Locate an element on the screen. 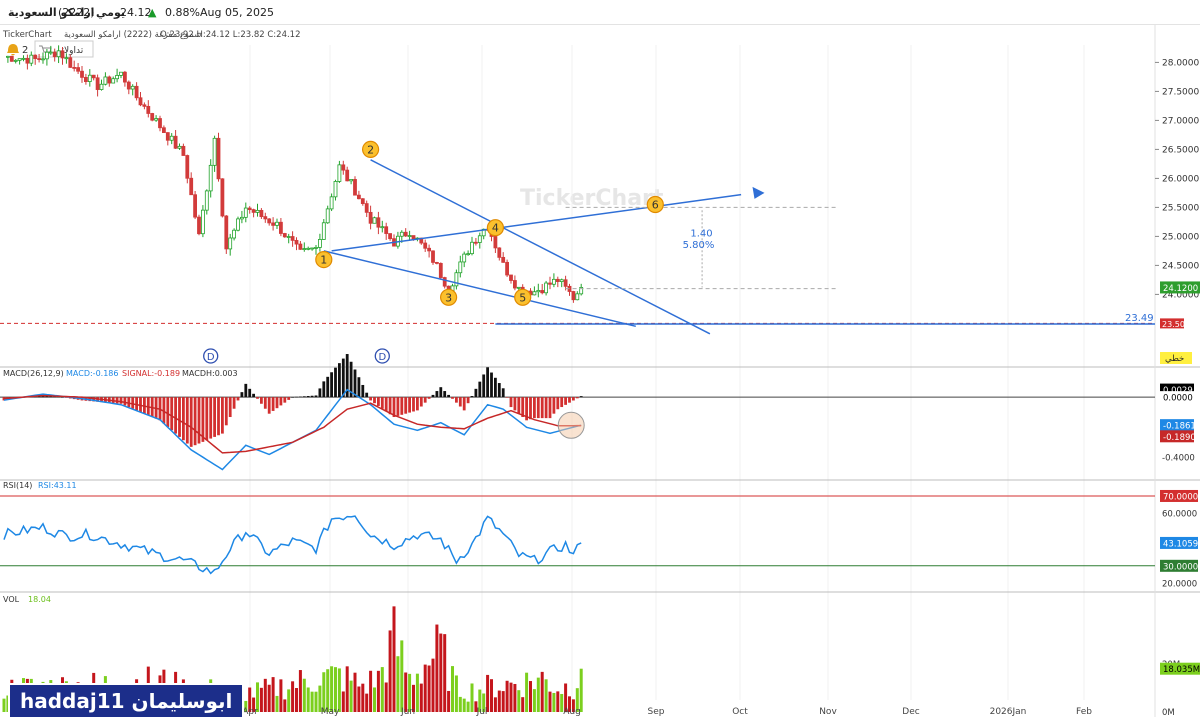 This screenshot has height=719, width=1200. x-tick-label: Nov is located at coordinates (828, 712).